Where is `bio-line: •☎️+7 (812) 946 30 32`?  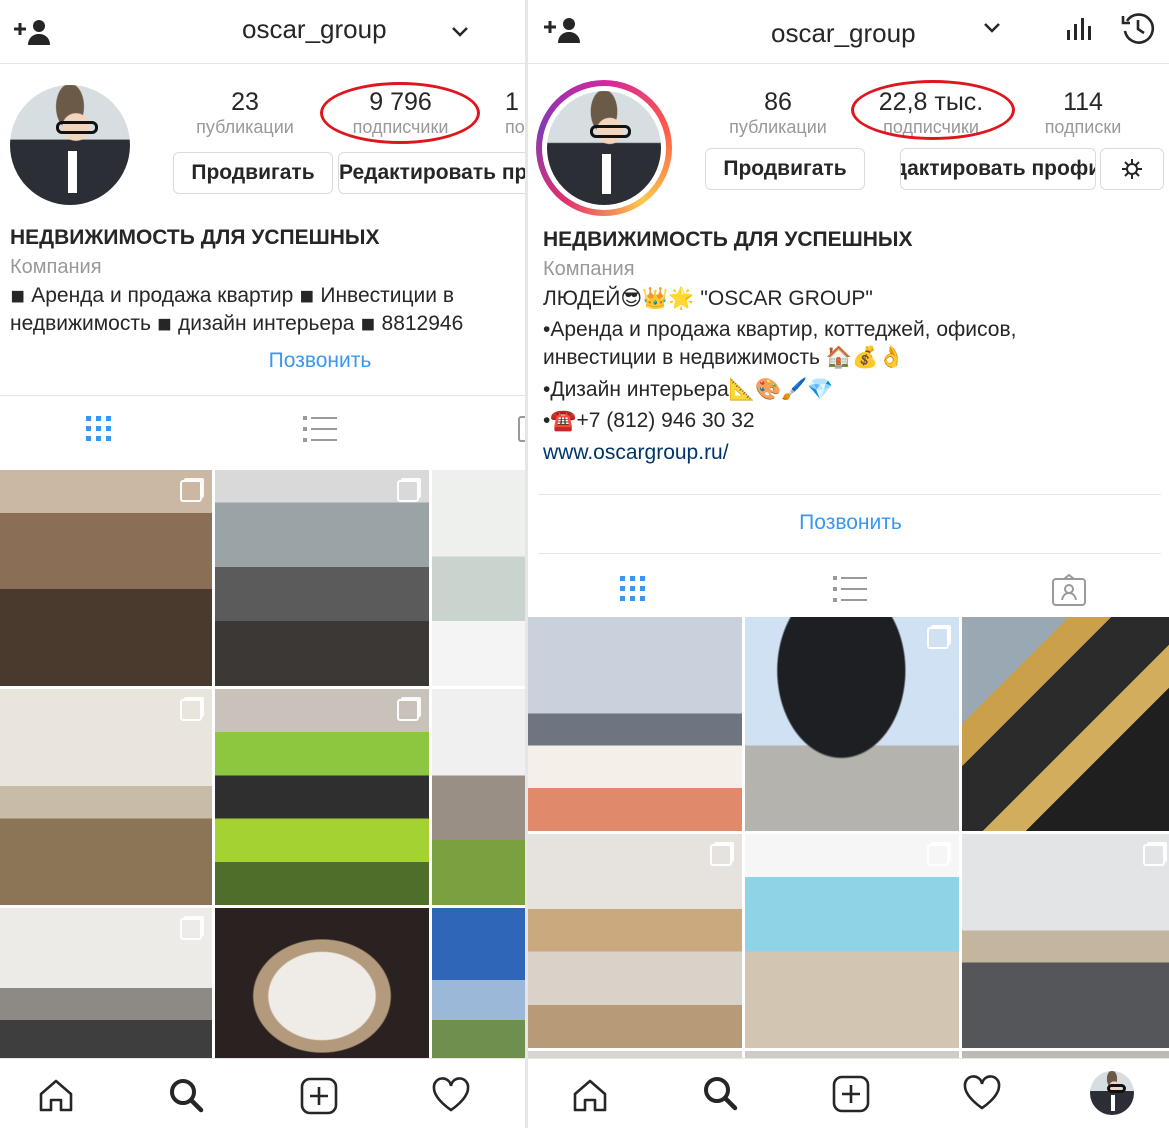 bio-line: •☎️+7 (812) 946 30 32 is located at coordinates (649, 420).